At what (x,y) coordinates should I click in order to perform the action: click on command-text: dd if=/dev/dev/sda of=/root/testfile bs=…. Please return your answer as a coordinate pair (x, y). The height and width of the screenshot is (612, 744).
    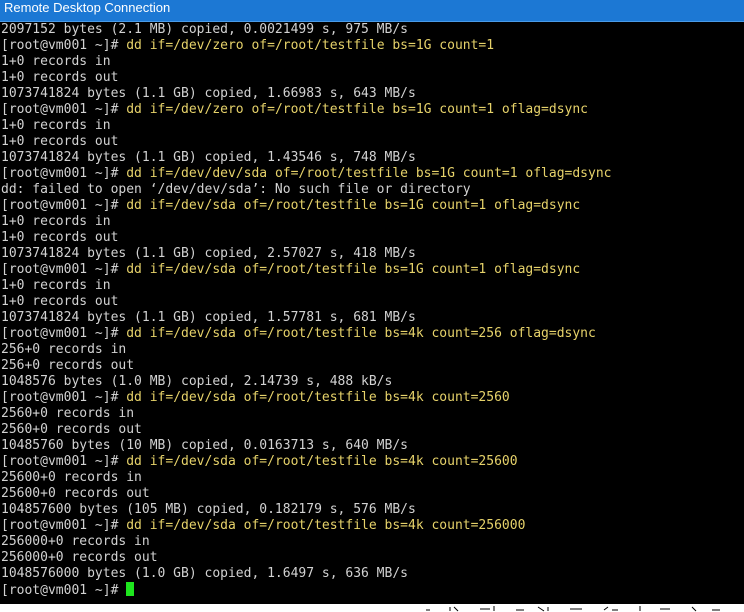
    Looking at the image, I should click on (369, 173).